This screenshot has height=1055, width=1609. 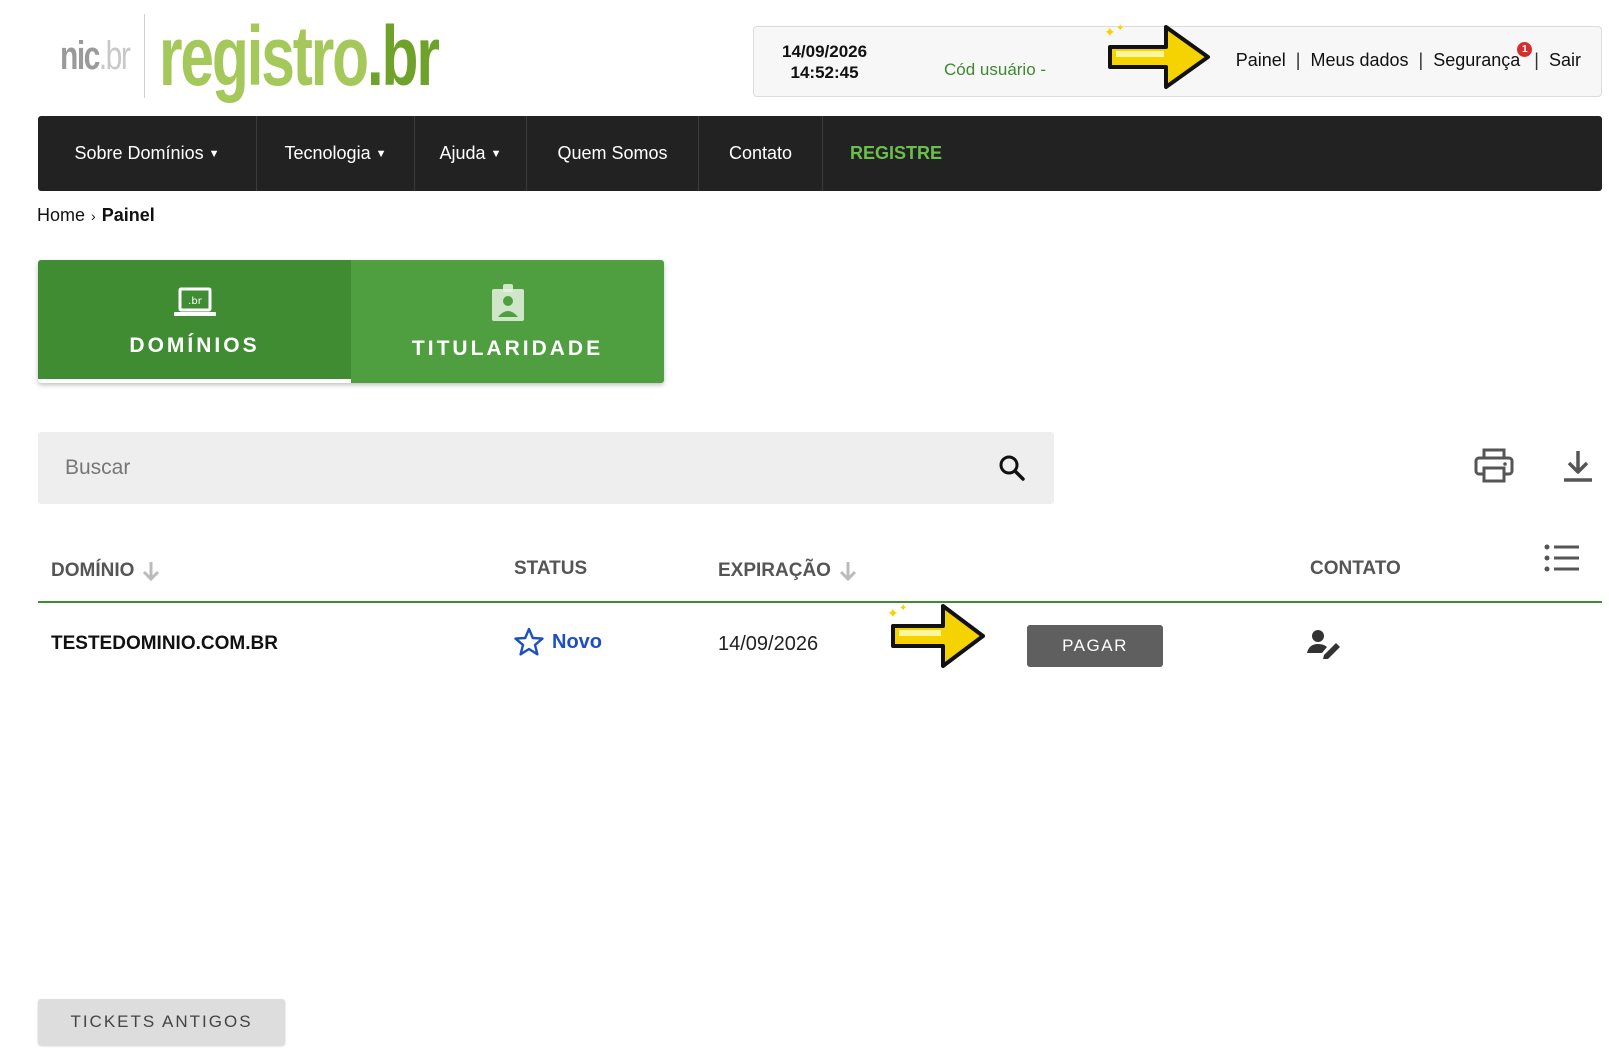 I want to click on breadcrumb: Home › Painel, so click(x=96, y=215).